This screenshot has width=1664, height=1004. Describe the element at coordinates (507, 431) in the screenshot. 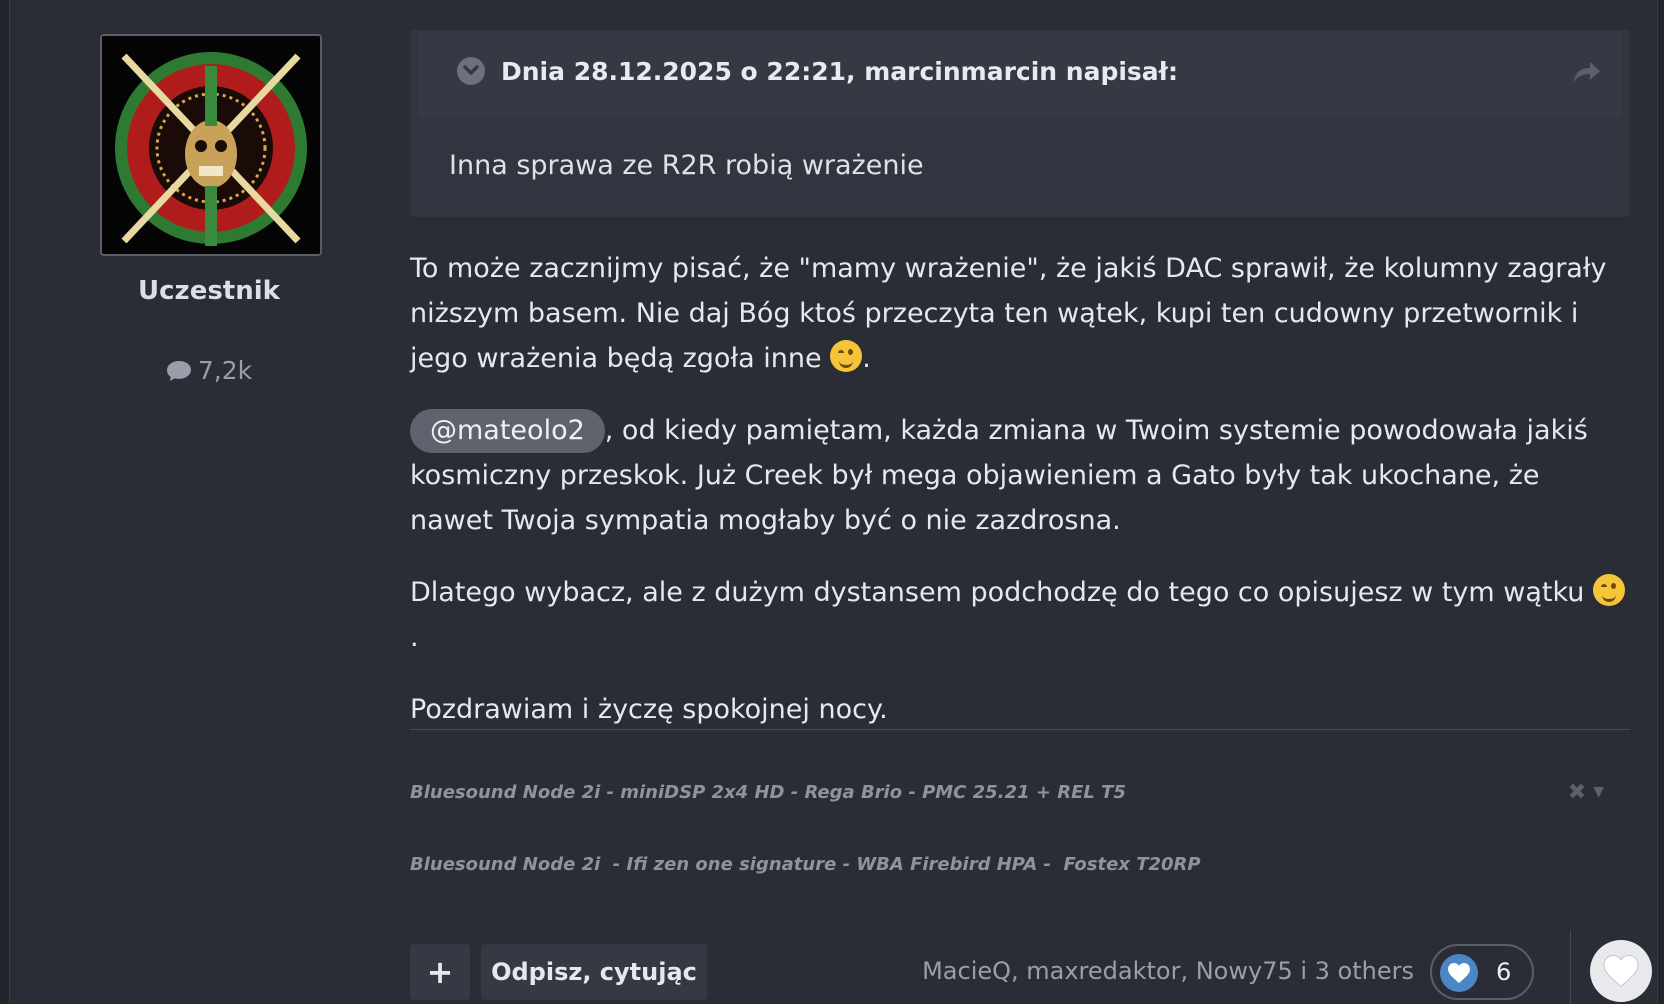

I see `user-mention-link: @mateolo2` at that location.